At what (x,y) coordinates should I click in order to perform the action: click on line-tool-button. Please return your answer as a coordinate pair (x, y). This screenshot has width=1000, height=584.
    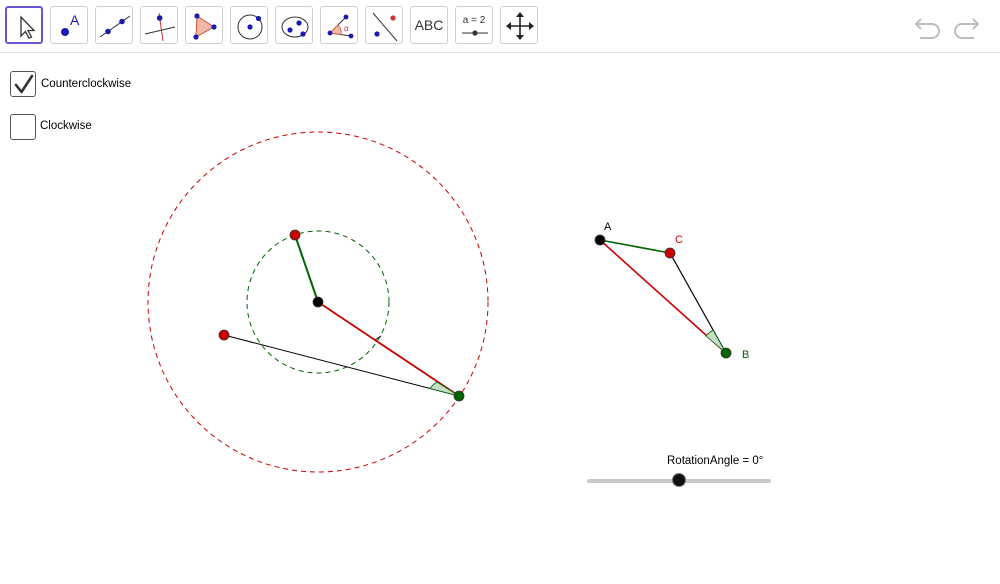
    Looking at the image, I should click on (114, 25).